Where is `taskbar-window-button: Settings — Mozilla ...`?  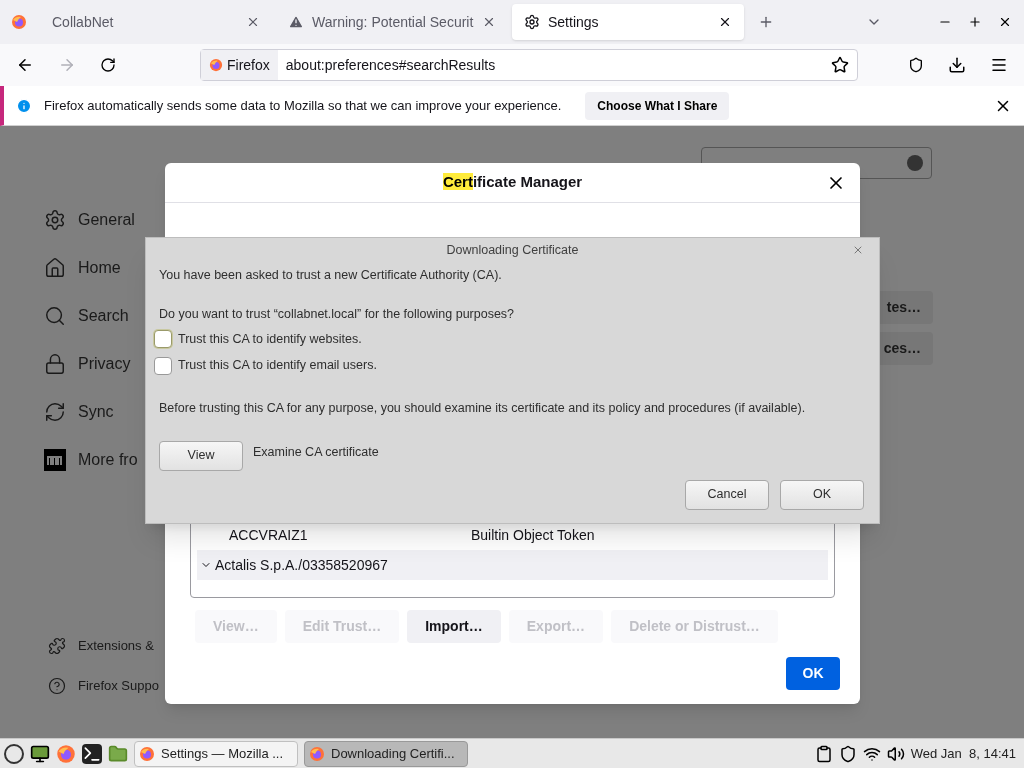
taskbar-window-button: Settings — Mozilla ... is located at coordinates (216, 753).